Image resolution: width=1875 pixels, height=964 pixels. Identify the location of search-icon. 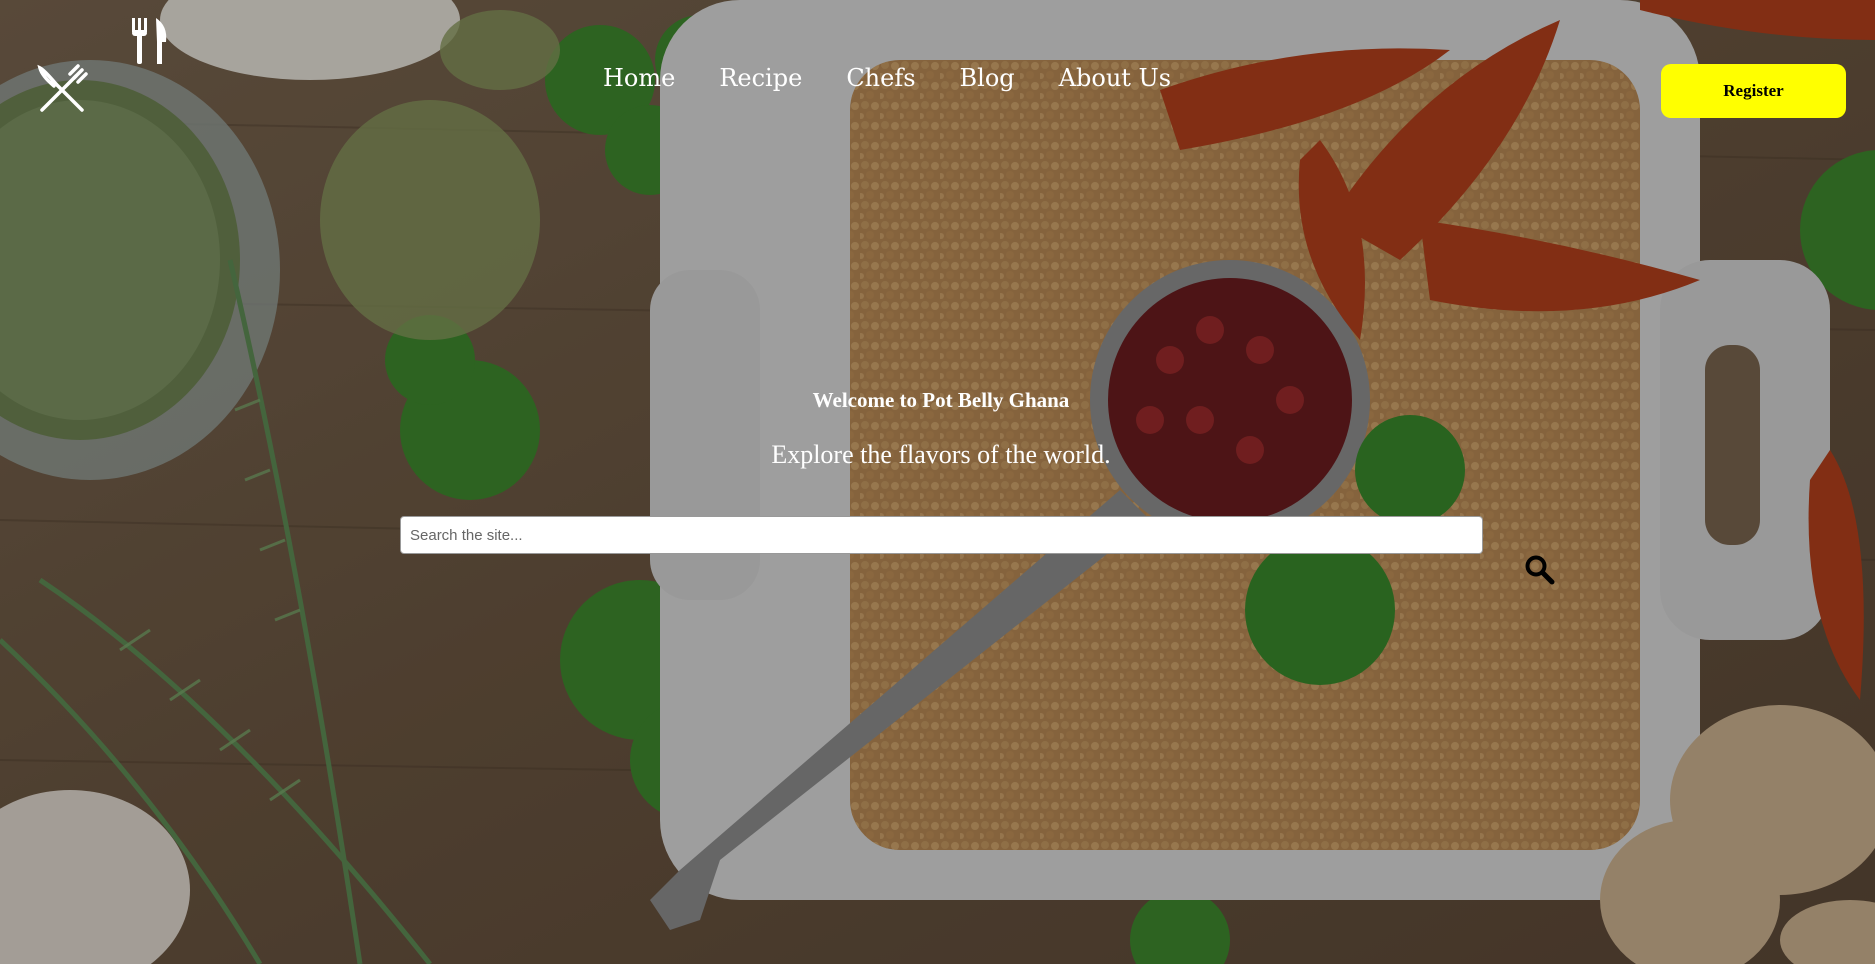
(1540, 570).